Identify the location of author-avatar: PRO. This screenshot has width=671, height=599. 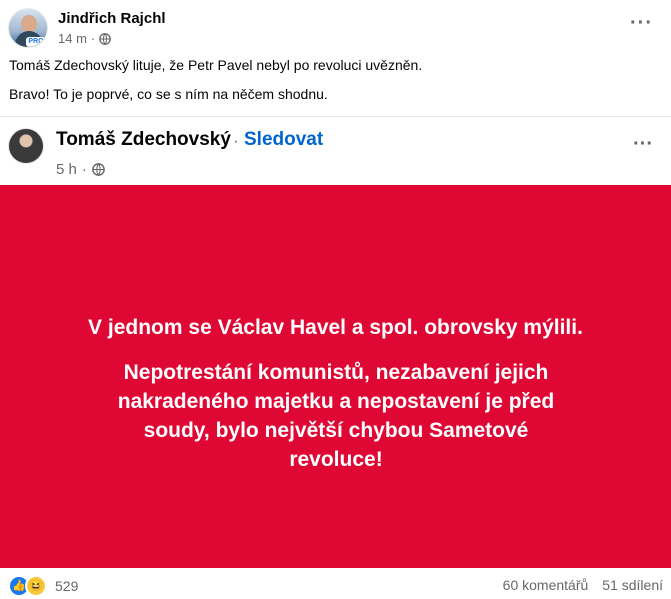
(28, 28).